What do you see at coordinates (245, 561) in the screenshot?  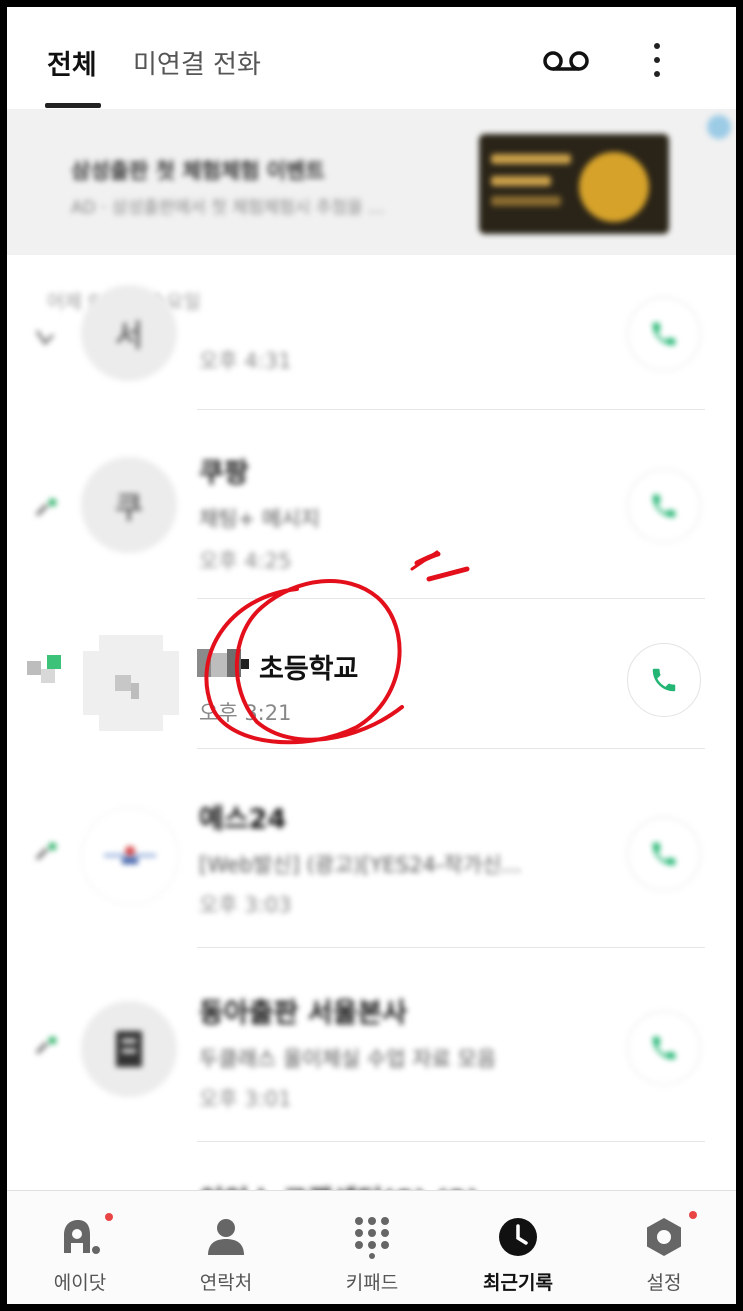 I see `call-time: 오후 4:25` at bounding box center [245, 561].